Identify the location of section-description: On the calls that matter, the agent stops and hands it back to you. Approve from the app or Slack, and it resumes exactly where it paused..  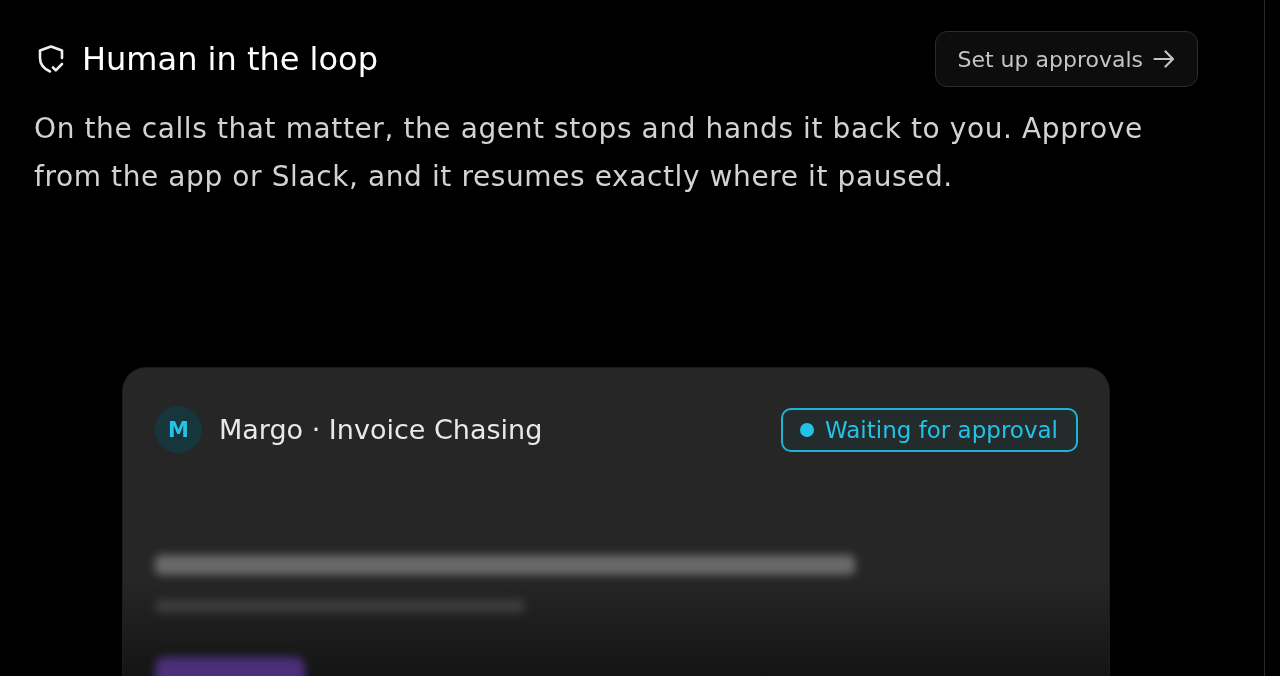
(589, 153).